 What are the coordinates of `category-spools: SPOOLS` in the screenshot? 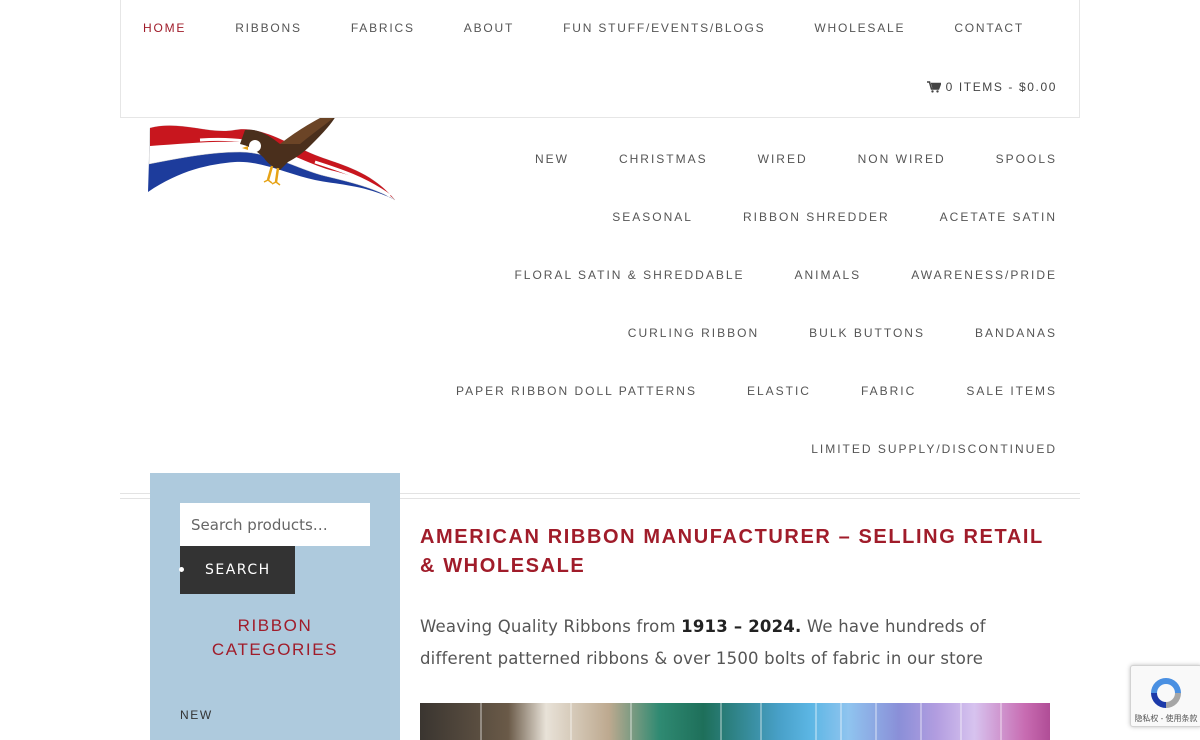 It's located at (1026, 153).